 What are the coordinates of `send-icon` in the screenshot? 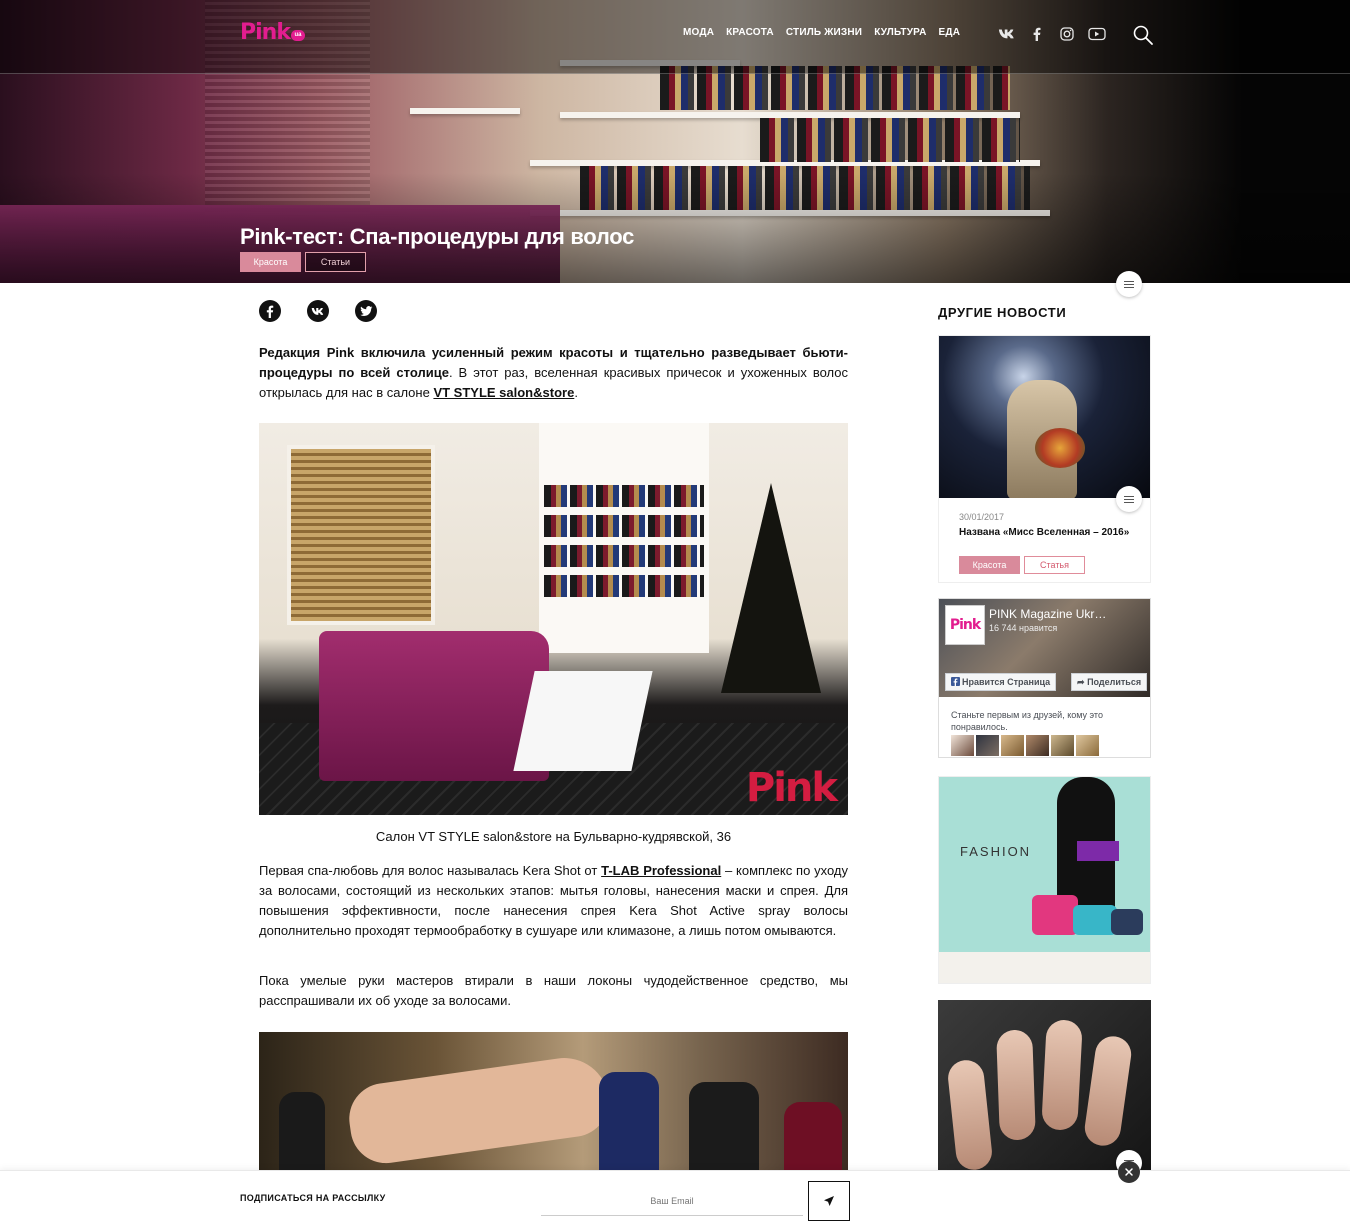 It's located at (829, 1201).